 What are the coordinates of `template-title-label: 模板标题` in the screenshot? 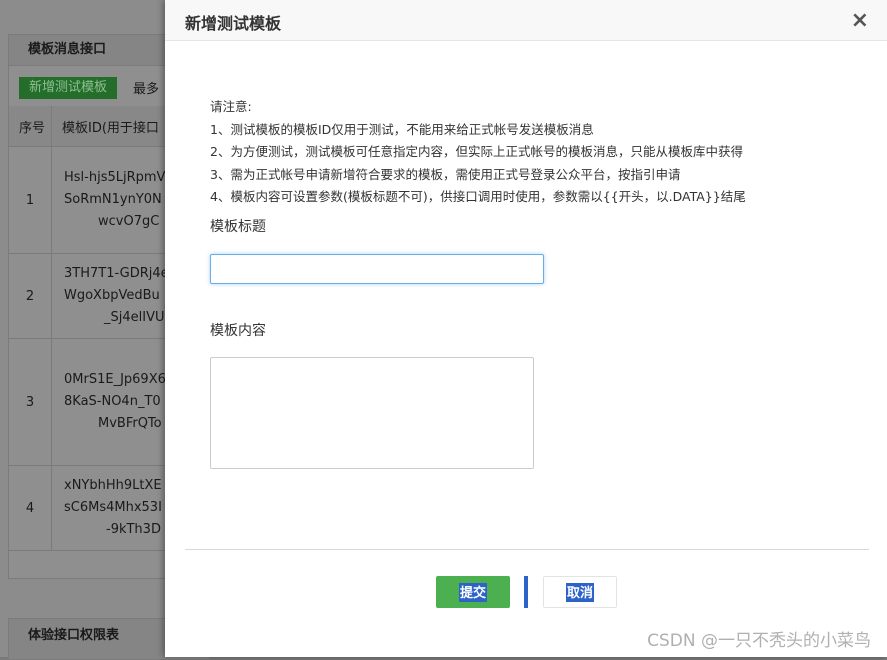 It's located at (238, 227).